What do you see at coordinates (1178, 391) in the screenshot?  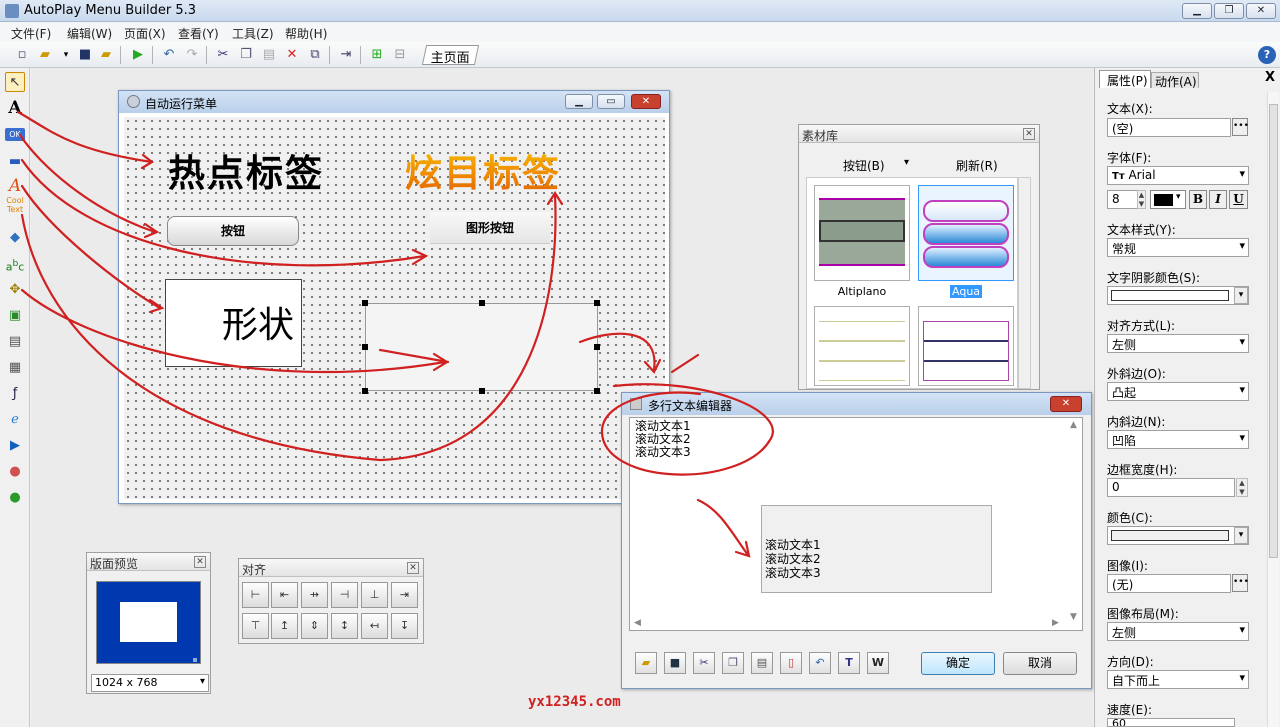 I see `prop-outer-bevel-select: 凸起` at bounding box center [1178, 391].